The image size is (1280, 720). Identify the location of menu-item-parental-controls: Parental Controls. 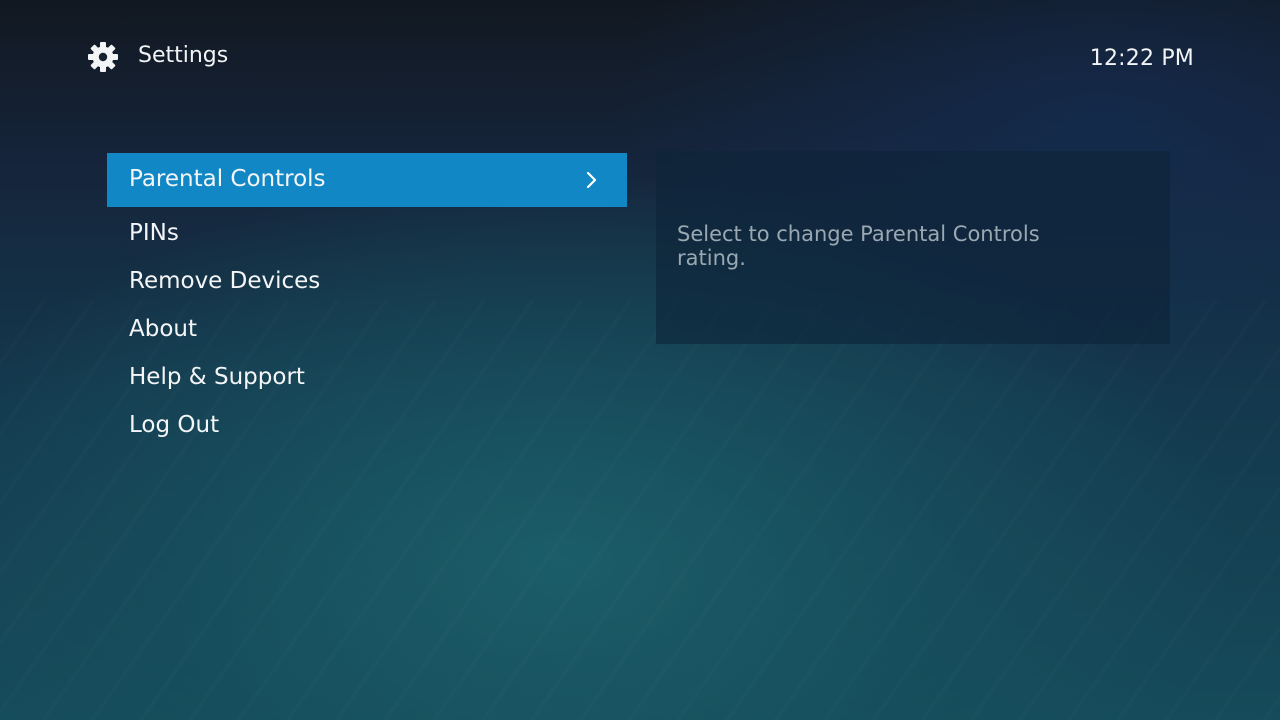
(367, 180).